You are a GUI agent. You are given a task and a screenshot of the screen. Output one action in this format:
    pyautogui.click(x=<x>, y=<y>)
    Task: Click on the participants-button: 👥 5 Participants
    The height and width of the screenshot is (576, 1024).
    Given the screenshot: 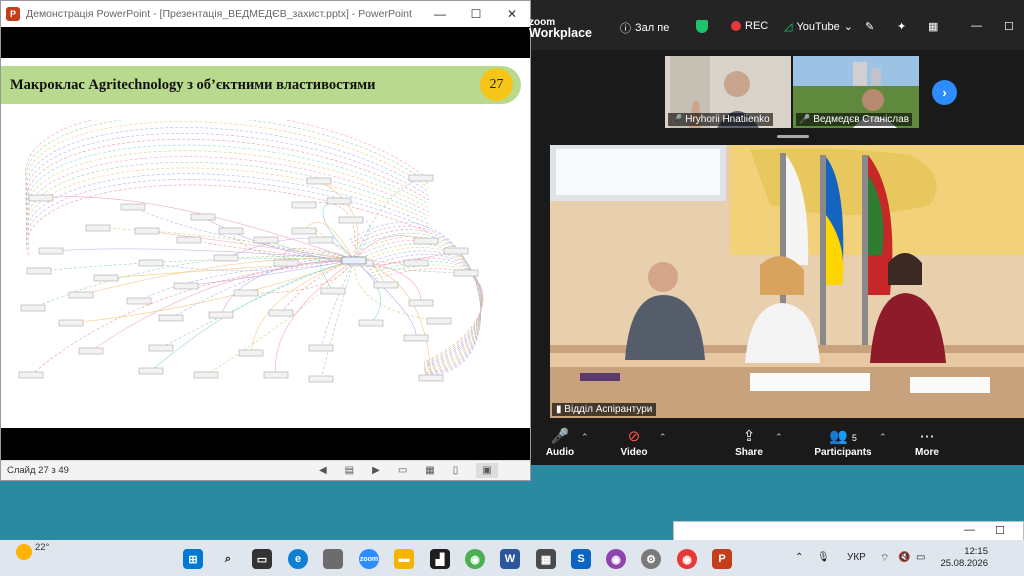 What is the action you would take?
    pyautogui.click(x=843, y=442)
    